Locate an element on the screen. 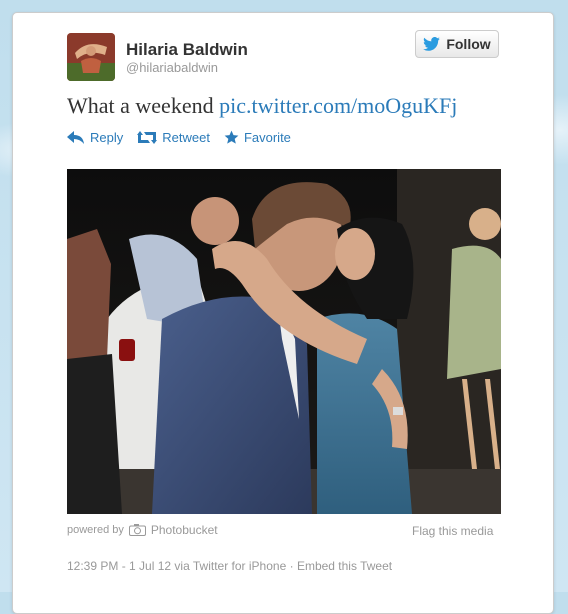  powered-by: powered by Photobucket is located at coordinates (142, 530).